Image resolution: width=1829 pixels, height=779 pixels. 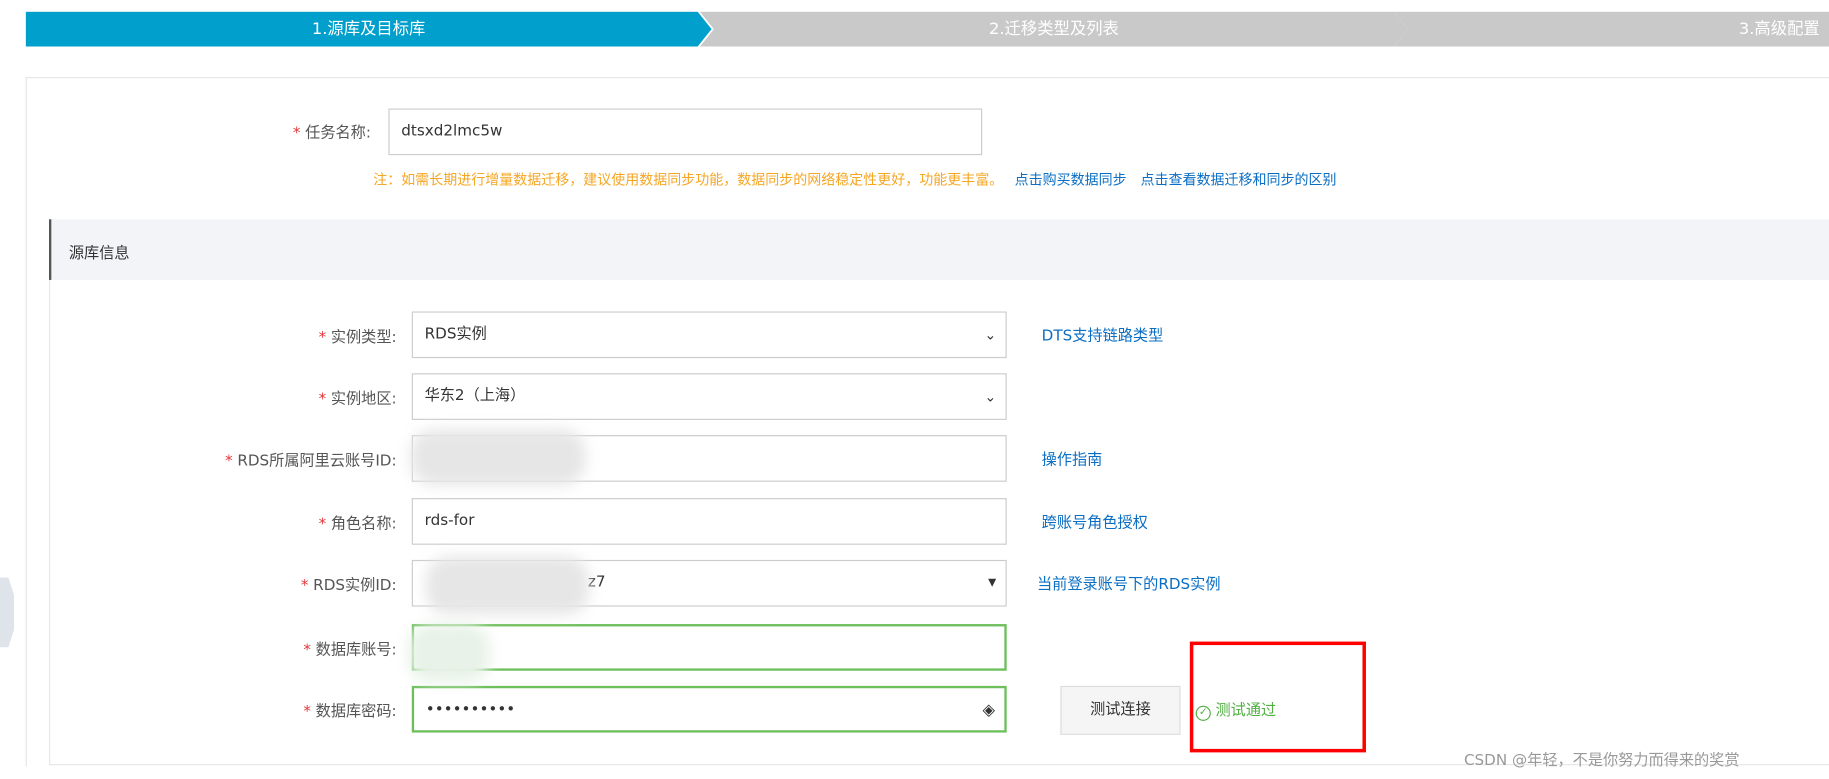 What do you see at coordinates (596, 582) in the screenshot?
I see `instance-id-value: z7` at bounding box center [596, 582].